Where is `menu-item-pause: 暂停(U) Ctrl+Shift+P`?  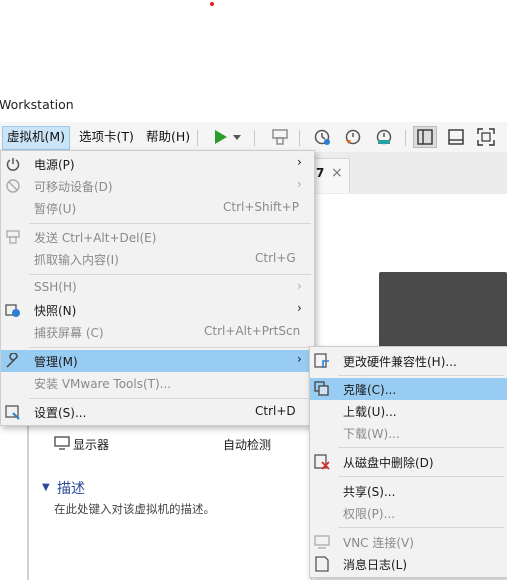 menu-item-pause: 暂停(U) Ctrl+Shift+P is located at coordinates (157, 208).